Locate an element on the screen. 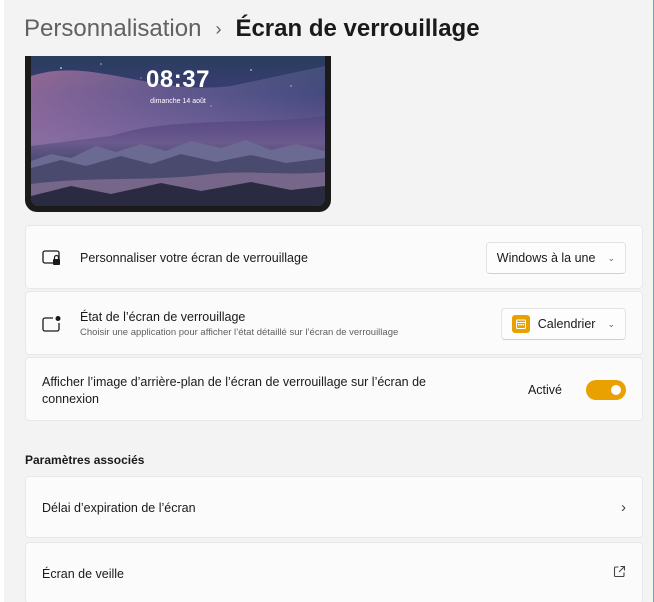  personalize-lock-screen-dropdown: Windows à la une ⌄ is located at coordinates (555, 258).